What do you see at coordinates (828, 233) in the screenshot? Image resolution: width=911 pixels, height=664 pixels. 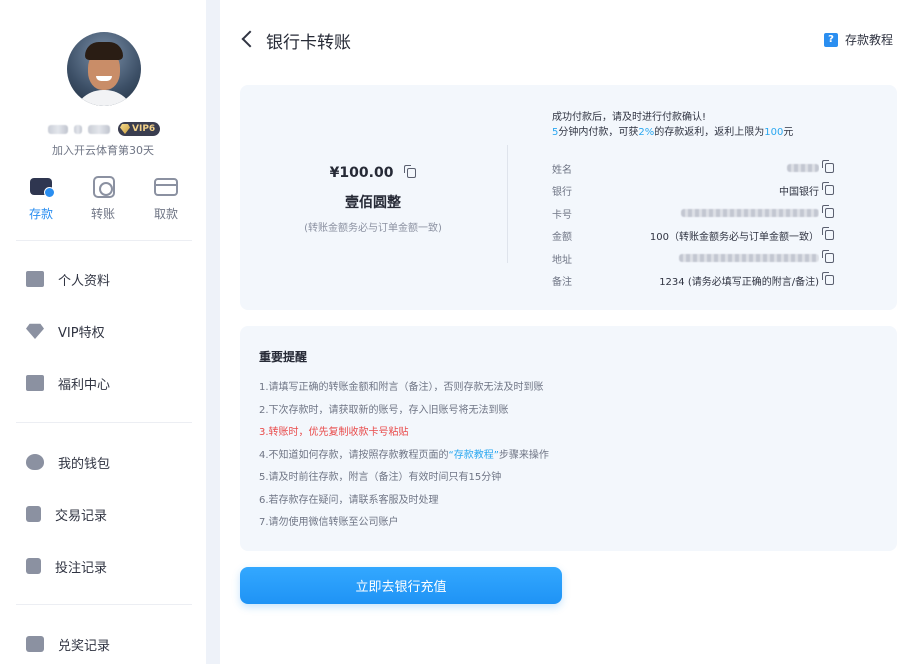 I see `copy-amount-row-icon` at bounding box center [828, 233].